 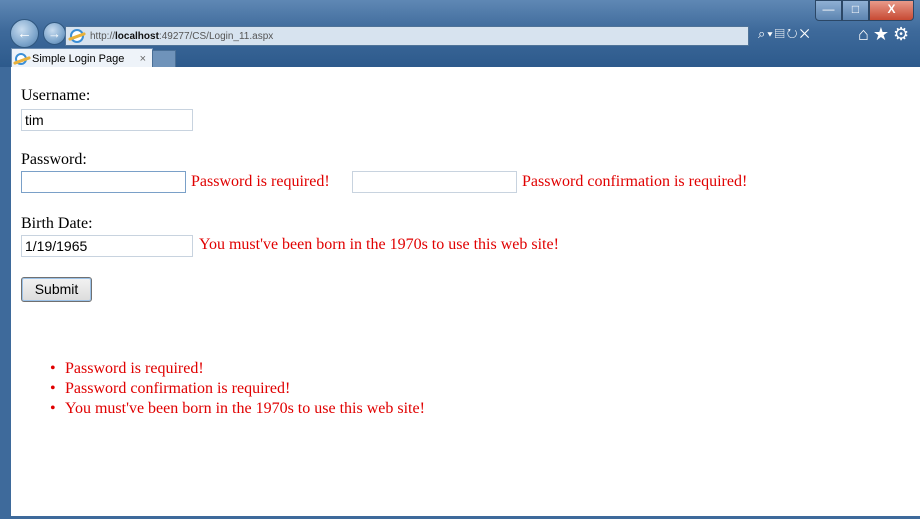 I want to click on username-input: tim, so click(x=107, y=120).